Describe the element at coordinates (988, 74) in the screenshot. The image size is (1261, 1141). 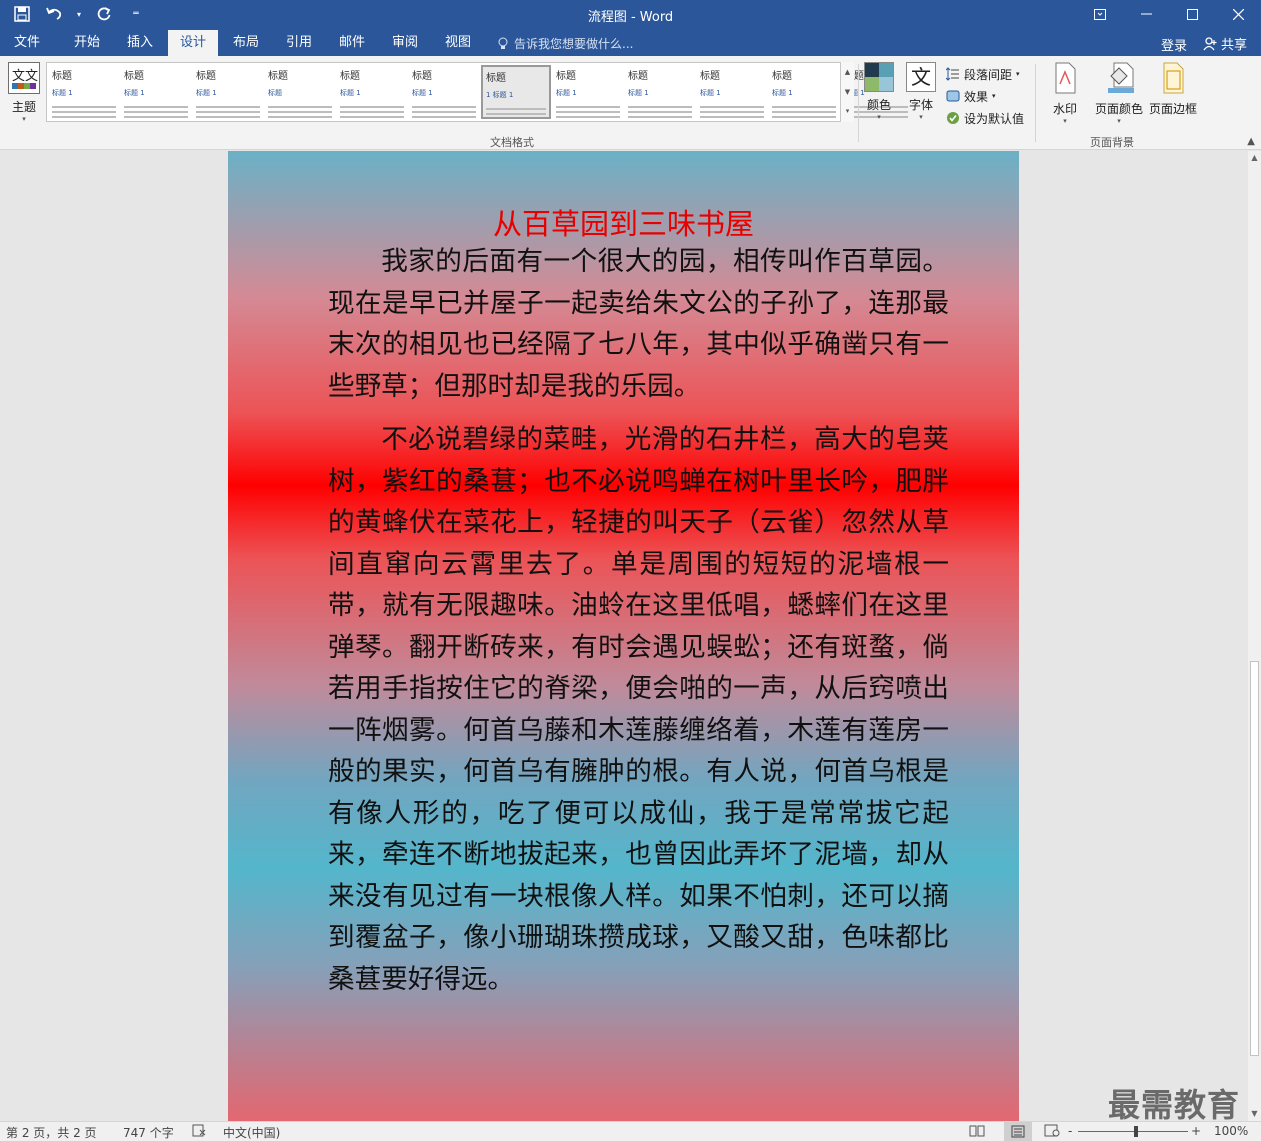
I see `paragraph-spacing-label: 段落间距` at that location.